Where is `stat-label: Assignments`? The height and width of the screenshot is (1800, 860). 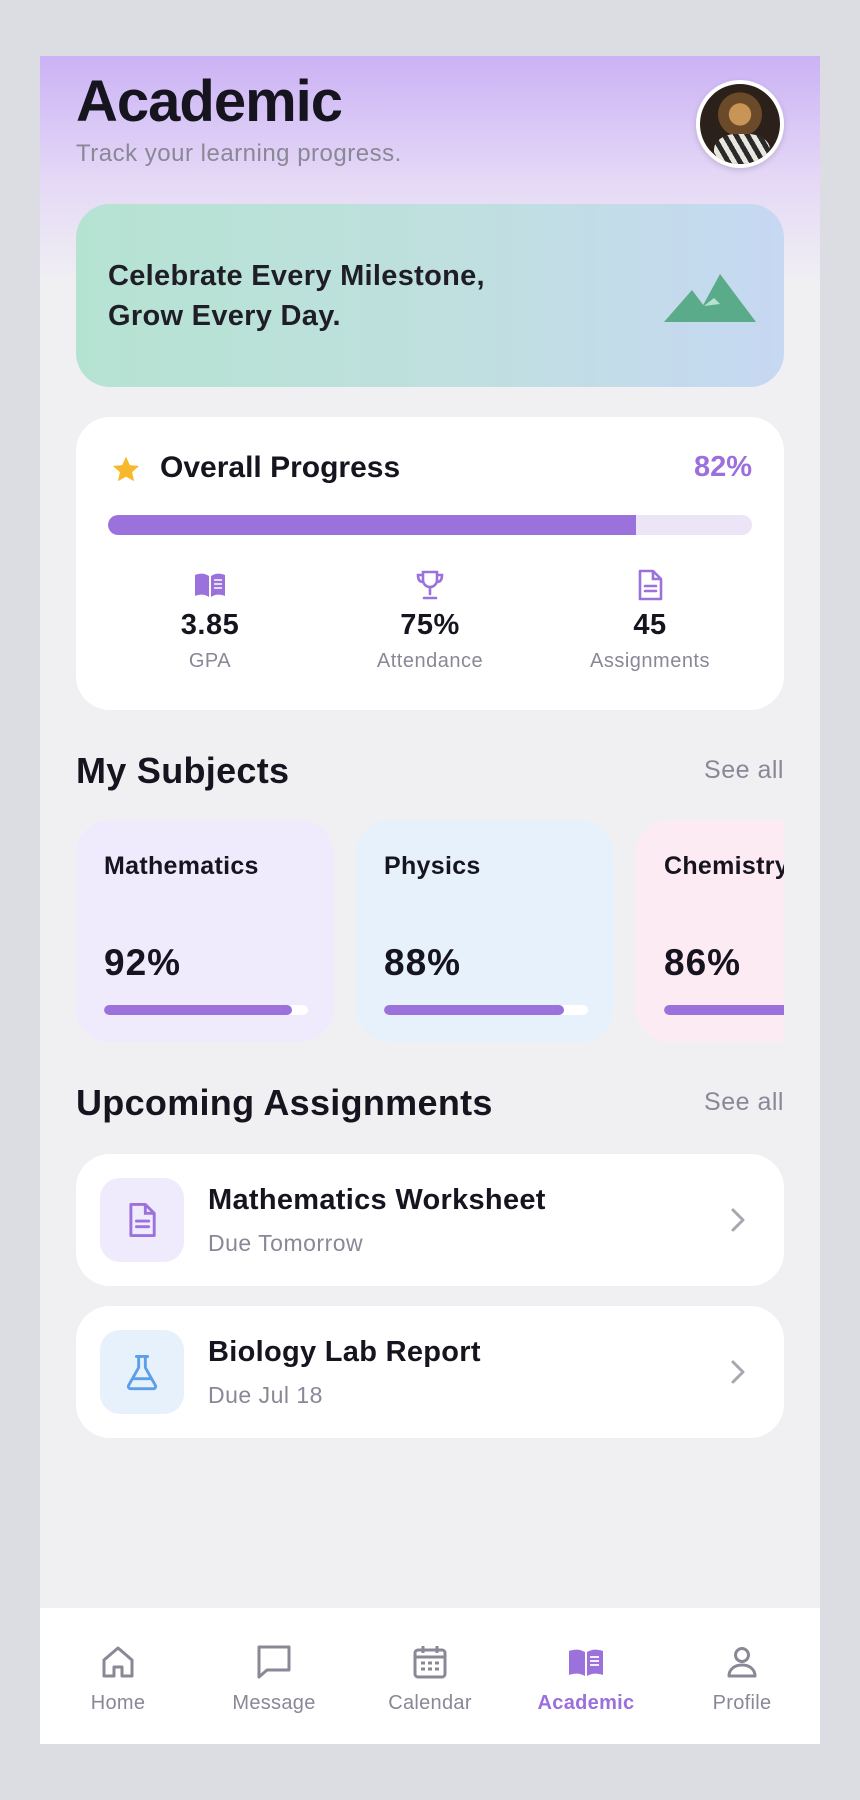 stat-label: Assignments is located at coordinates (650, 661).